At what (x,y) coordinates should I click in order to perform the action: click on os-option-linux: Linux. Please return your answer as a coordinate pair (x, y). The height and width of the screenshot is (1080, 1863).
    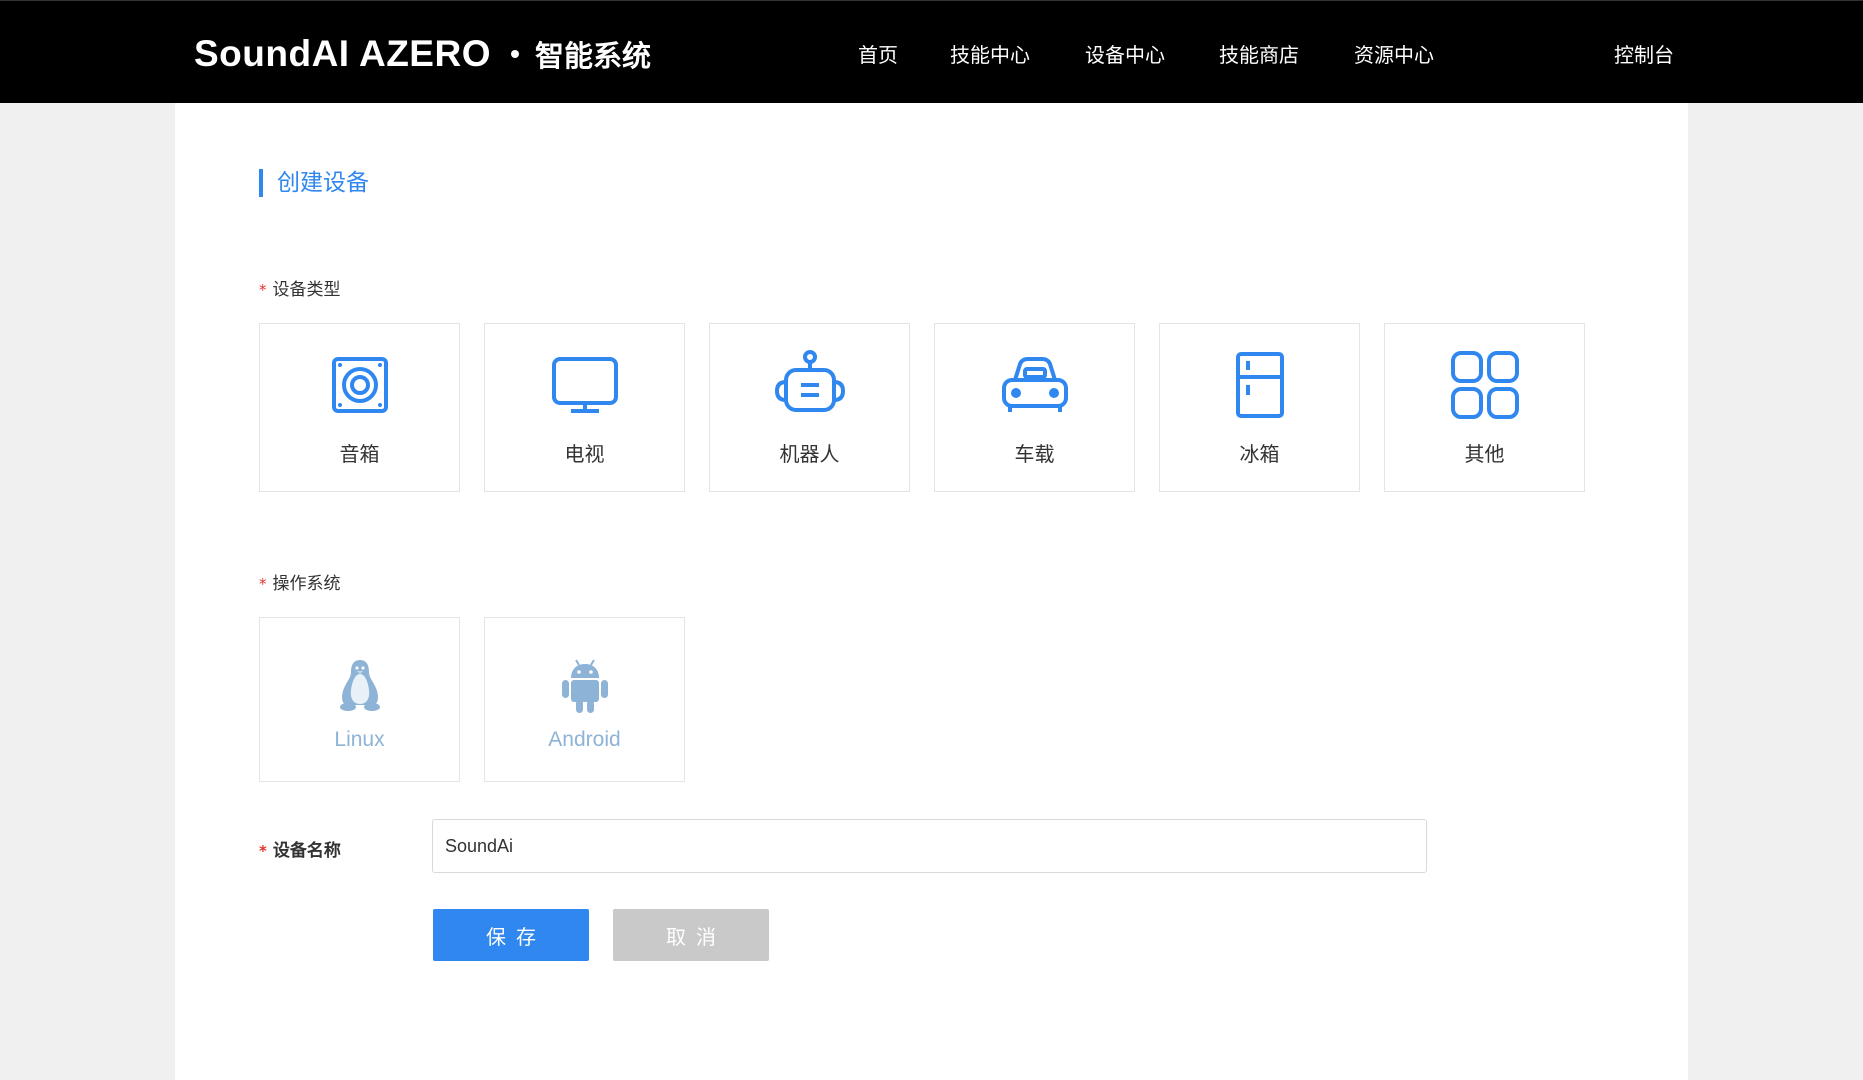
    Looking at the image, I should click on (359, 699).